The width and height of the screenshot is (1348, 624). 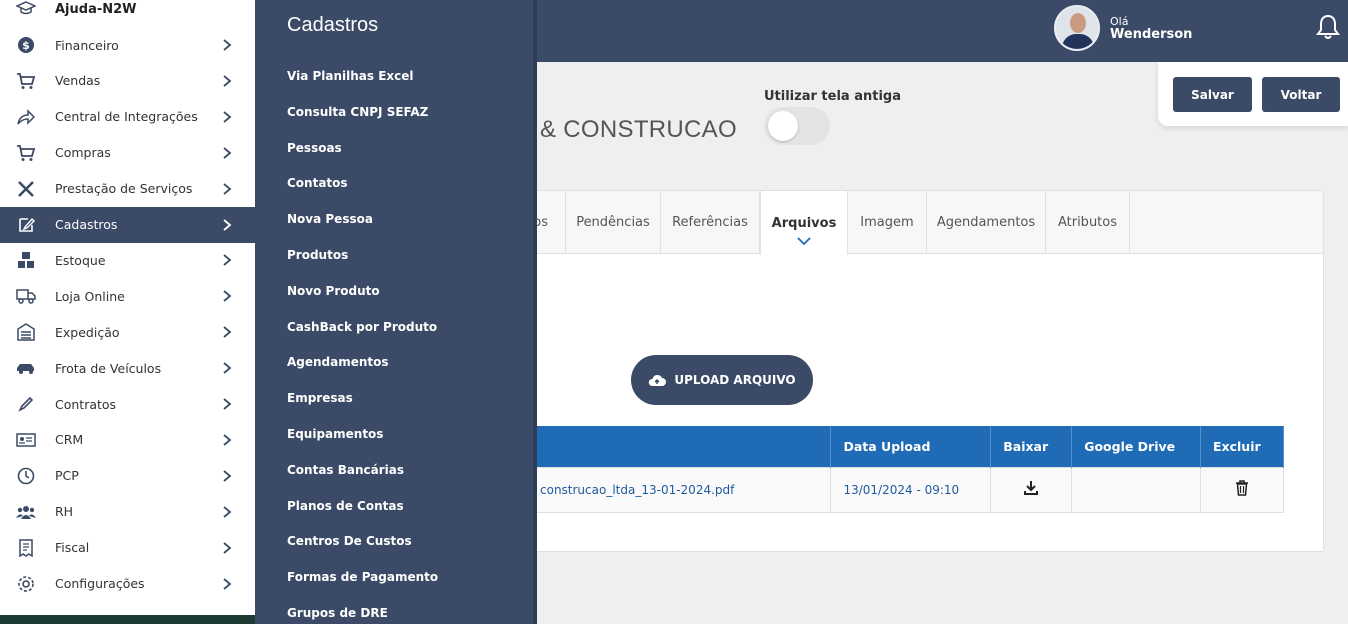 What do you see at coordinates (1253, 94) in the screenshot?
I see `action-card: Salvar Voltar` at bounding box center [1253, 94].